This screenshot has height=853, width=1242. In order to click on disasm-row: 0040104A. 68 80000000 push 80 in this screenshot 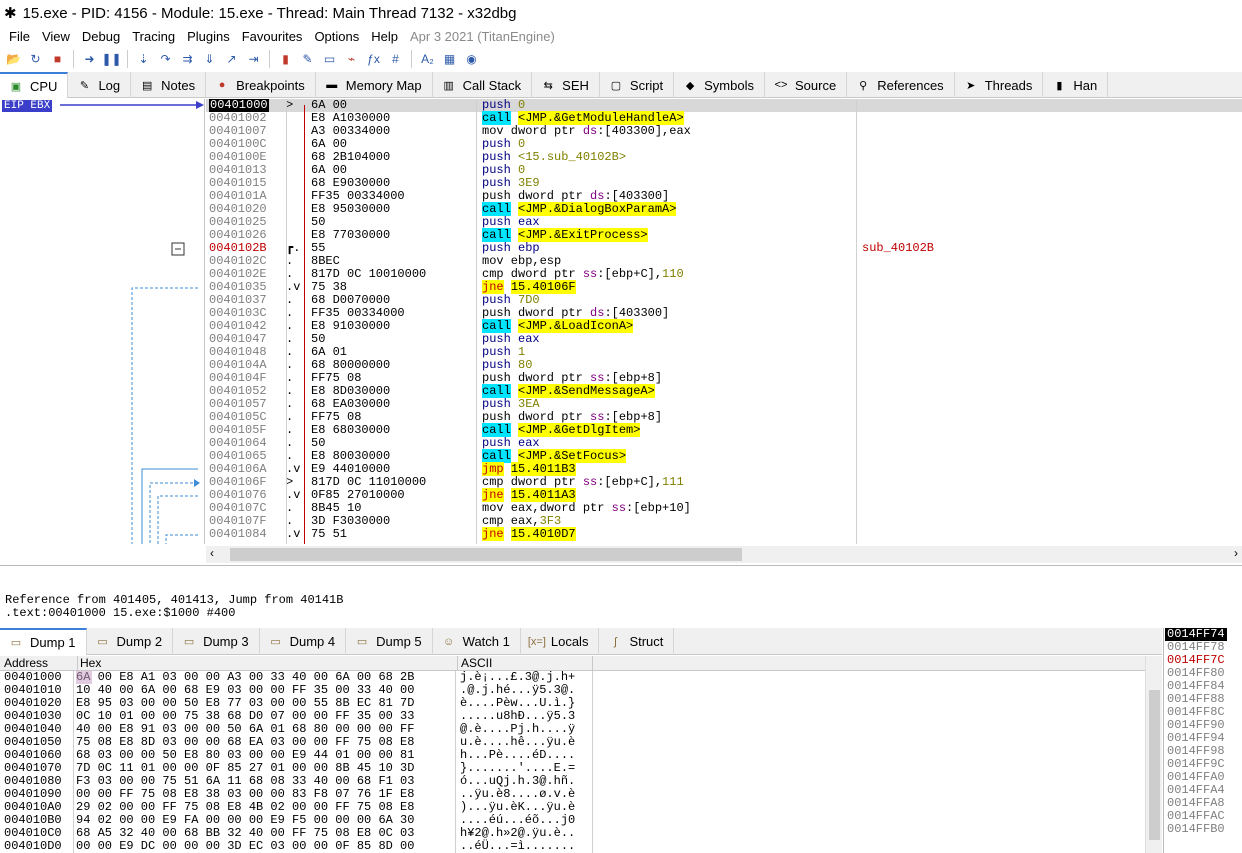, I will do `click(724, 365)`.